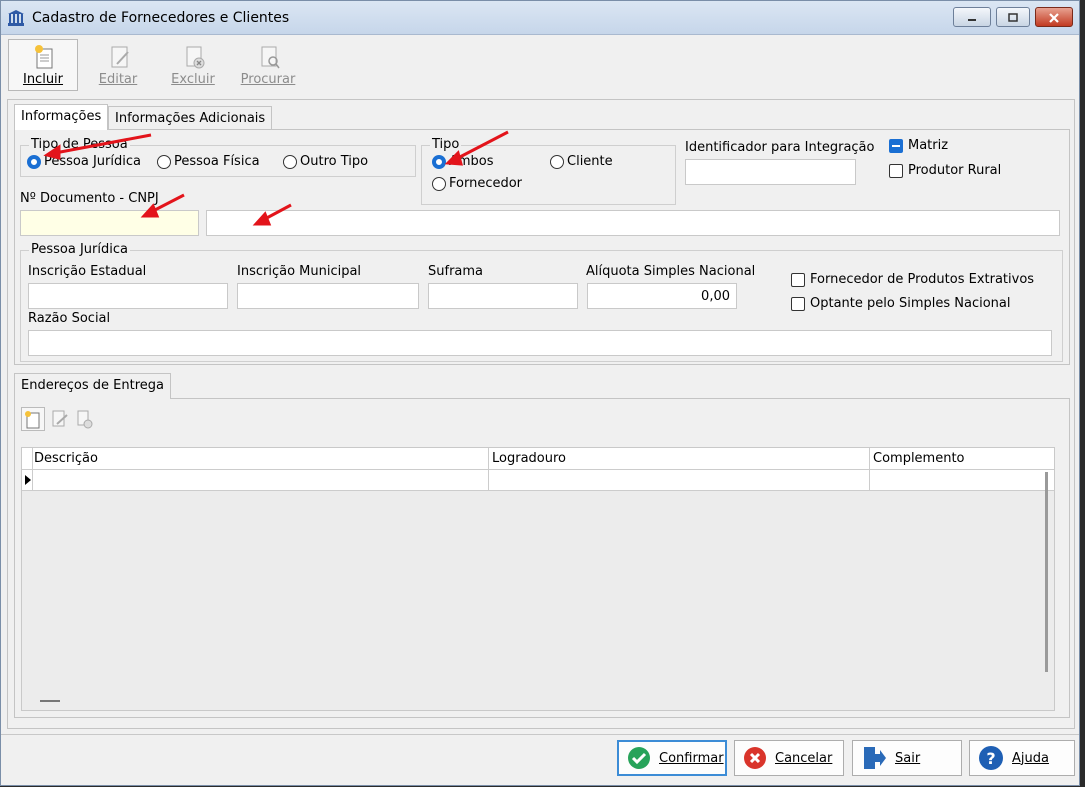  I want to click on grid-header: Descrição Logradouro Complemento, so click(538, 459).